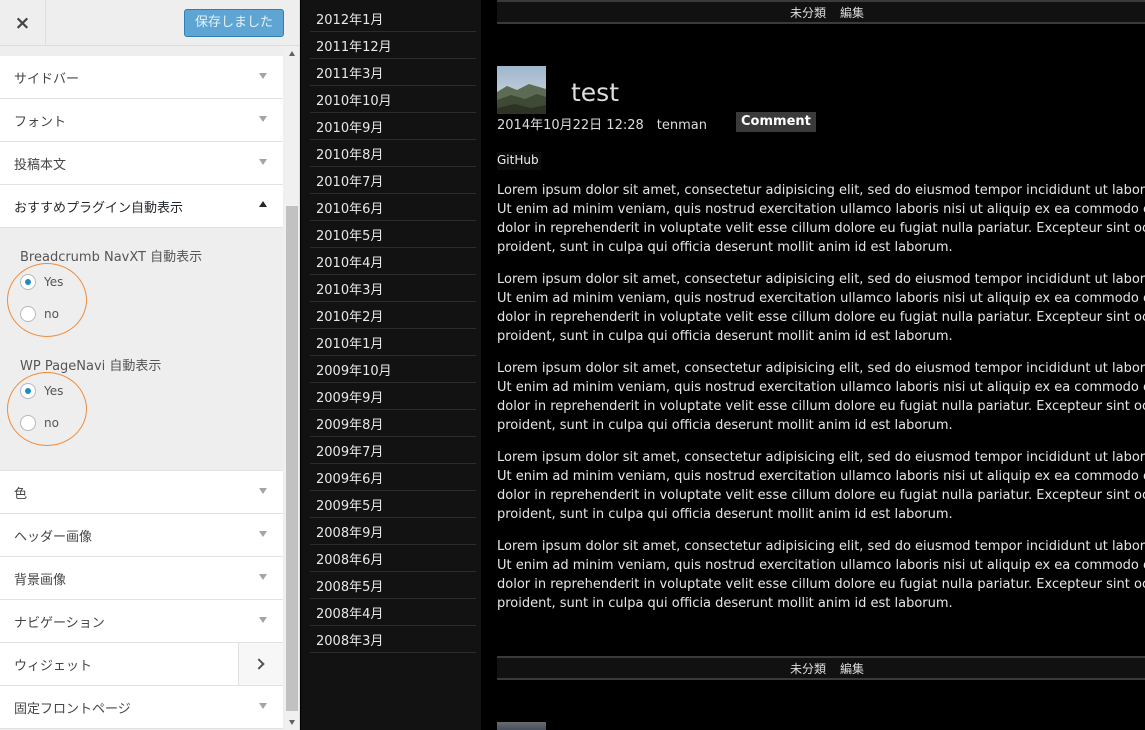  Describe the element at coordinates (21, 494) in the screenshot. I see `section-label: 色` at that location.